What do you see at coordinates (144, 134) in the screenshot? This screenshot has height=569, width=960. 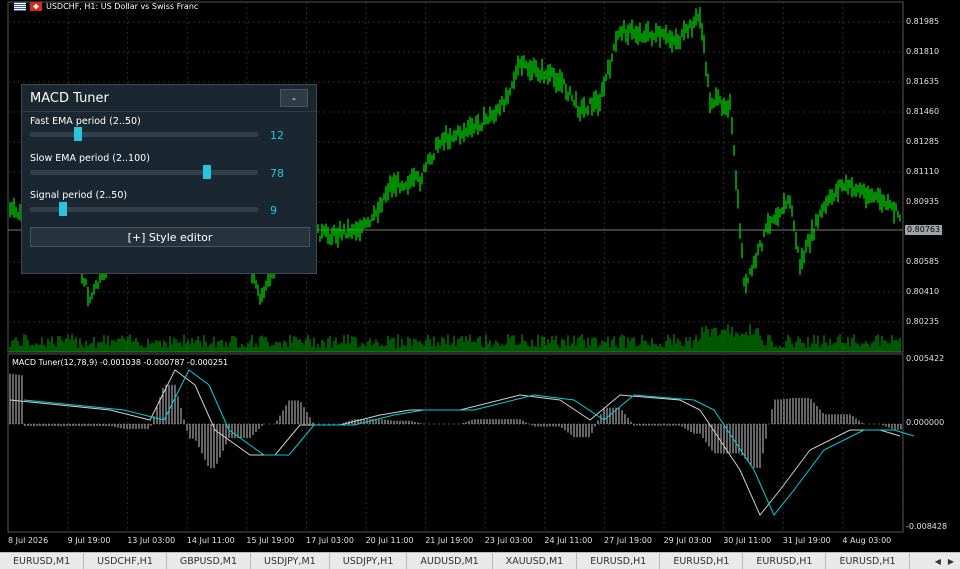 I see `fast-ema-slider` at bounding box center [144, 134].